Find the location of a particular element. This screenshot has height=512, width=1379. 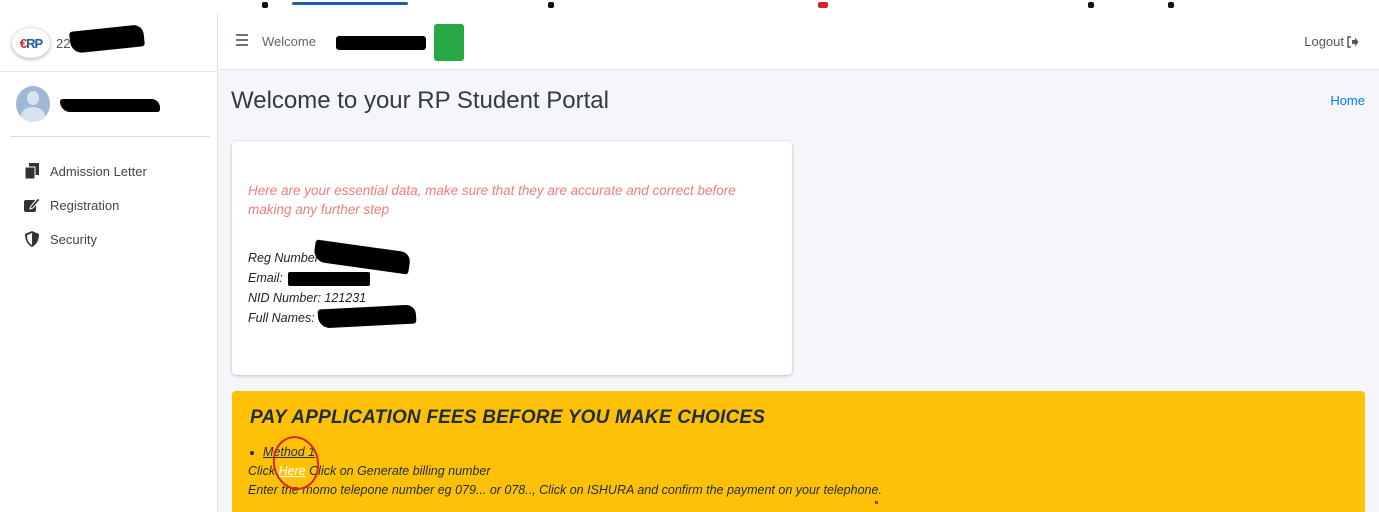

topbar: Welcome Logout is located at coordinates (798, 42).